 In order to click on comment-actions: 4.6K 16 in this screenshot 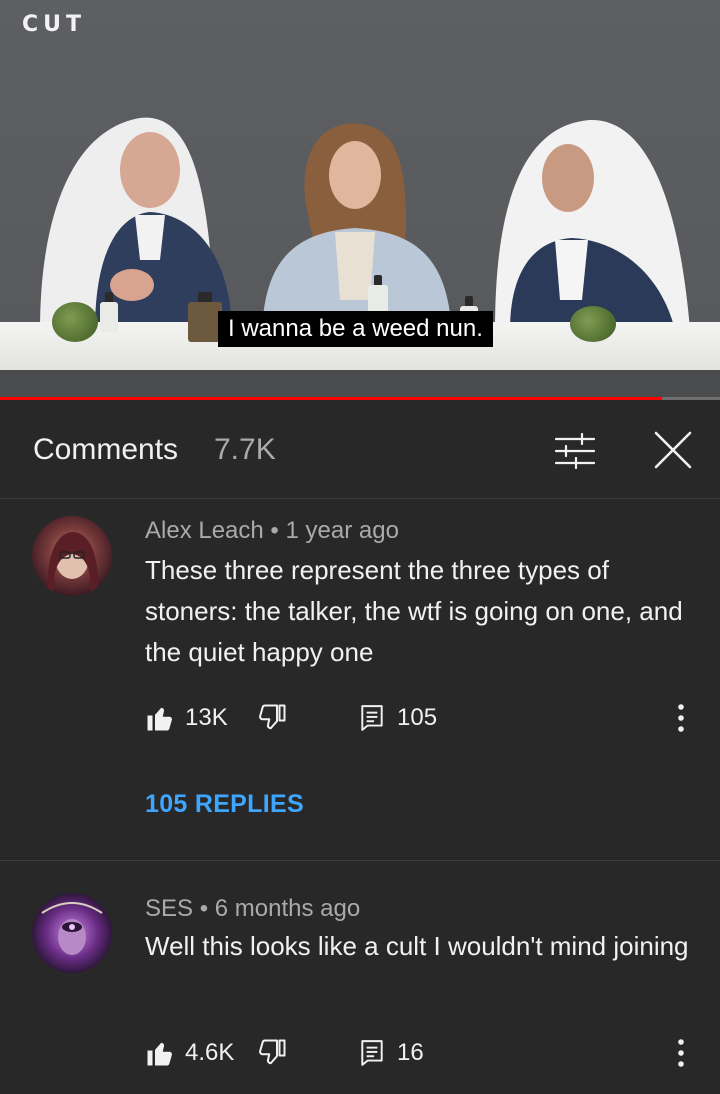, I will do `click(425, 1053)`.